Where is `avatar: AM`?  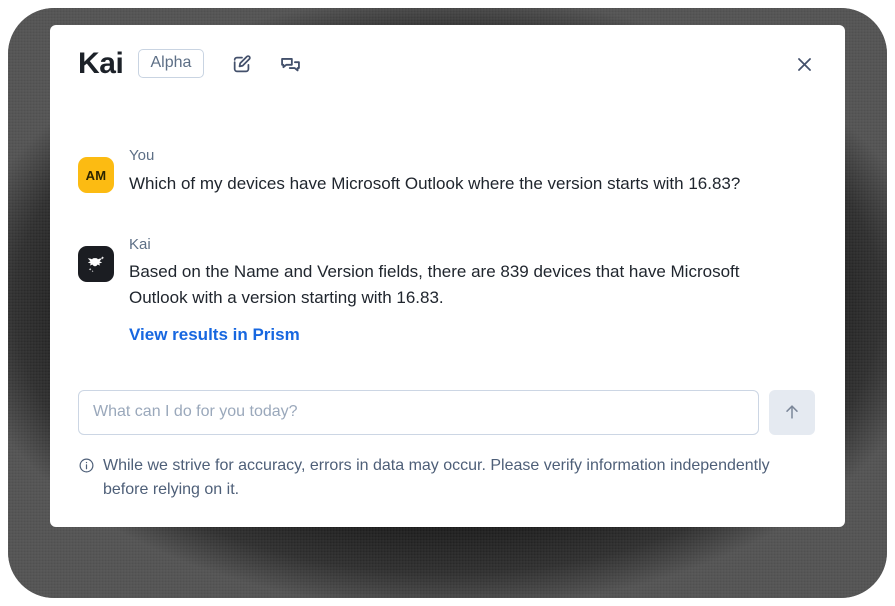
avatar: AM is located at coordinates (96, 175).